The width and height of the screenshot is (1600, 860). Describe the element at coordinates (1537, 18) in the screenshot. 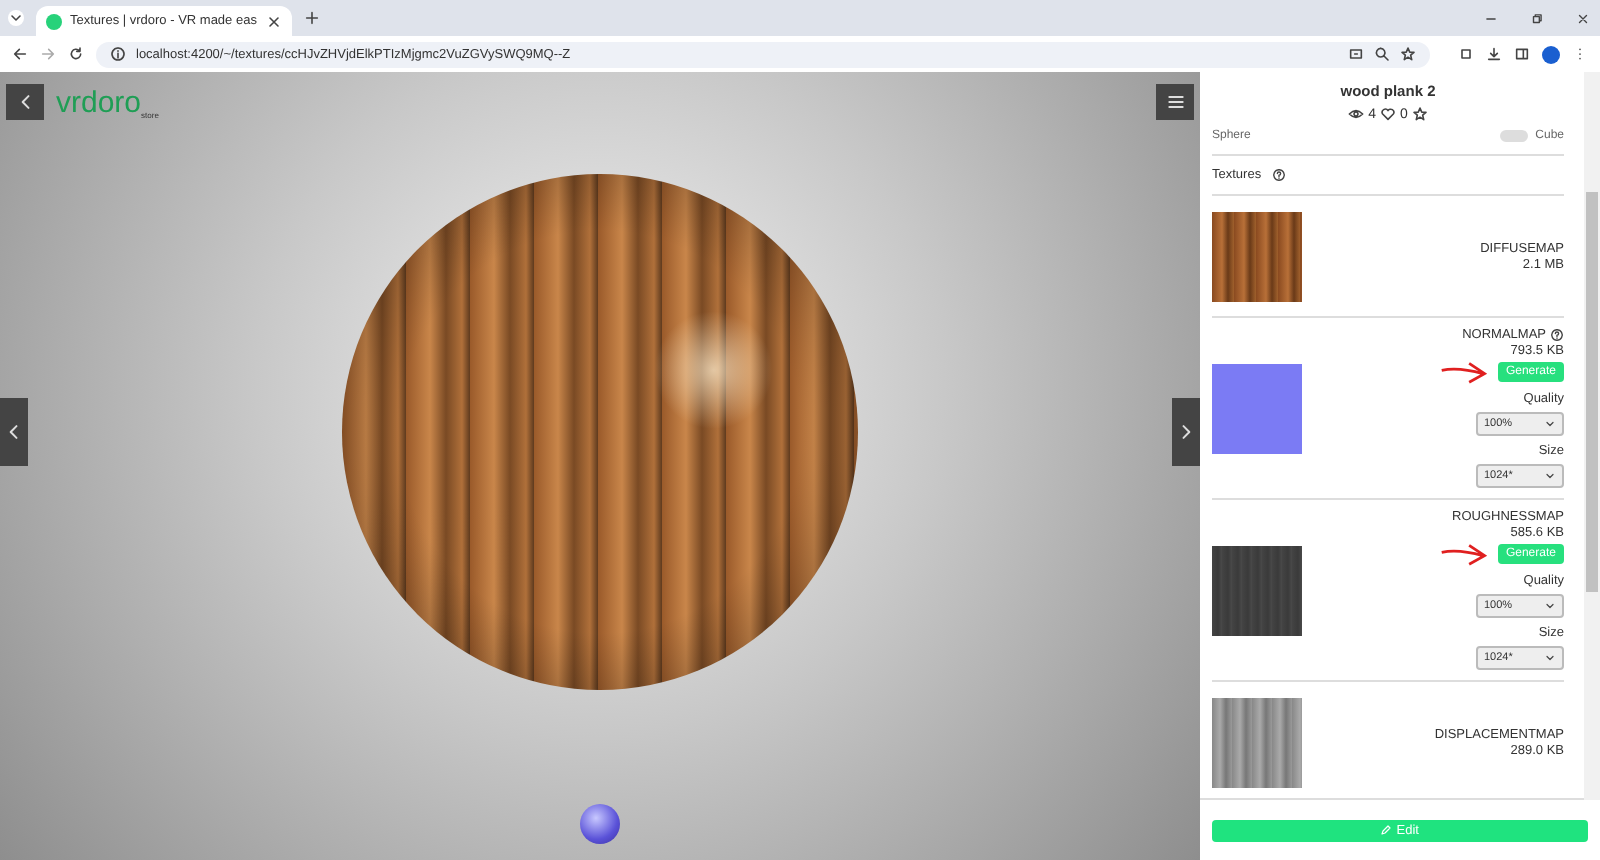

I see `restore-icon` at that location.